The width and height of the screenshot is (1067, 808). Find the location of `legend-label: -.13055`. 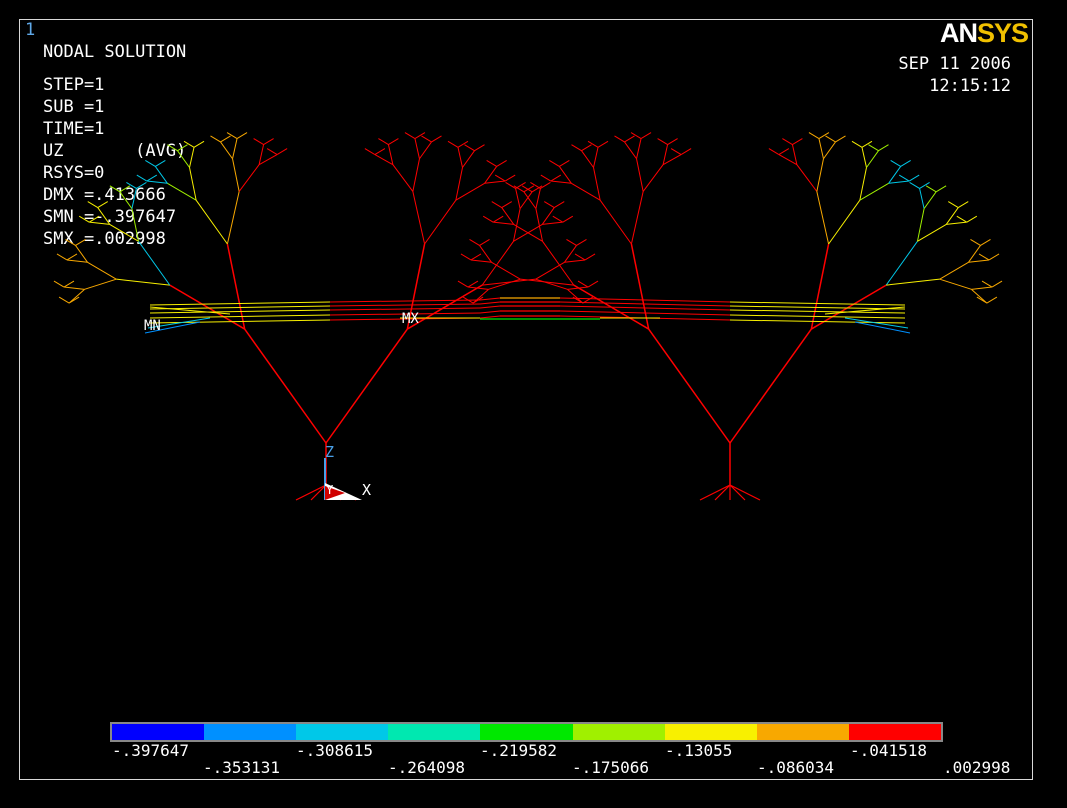

legend-label: -.13055 is located at coordinates (699, 750).